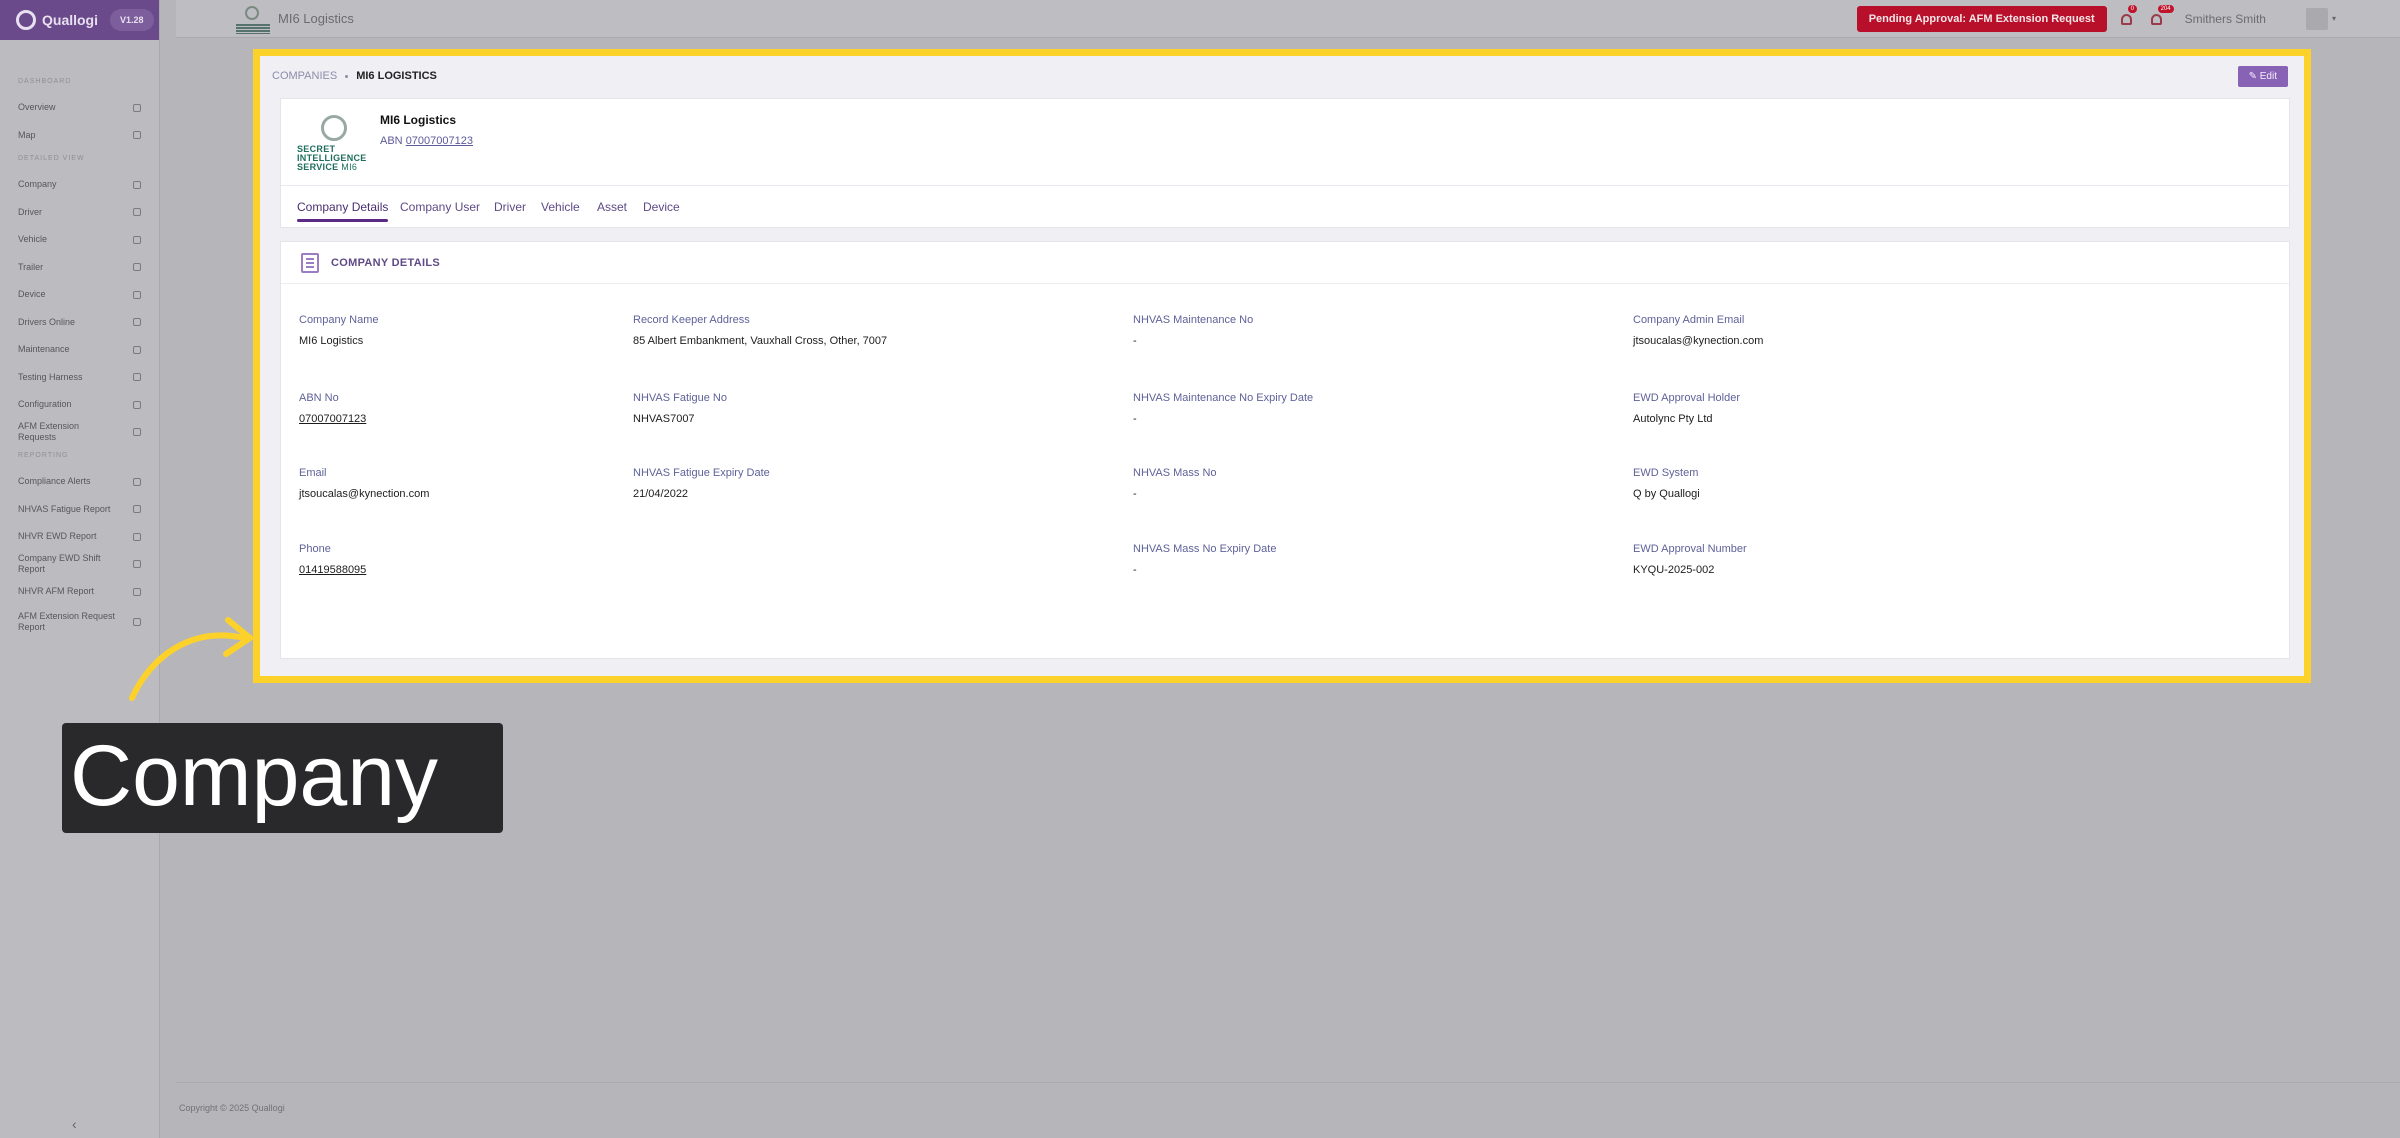 The height and width of the screenshot is (1138, 2400). I want to click on grid-icon, so click(137, 107).